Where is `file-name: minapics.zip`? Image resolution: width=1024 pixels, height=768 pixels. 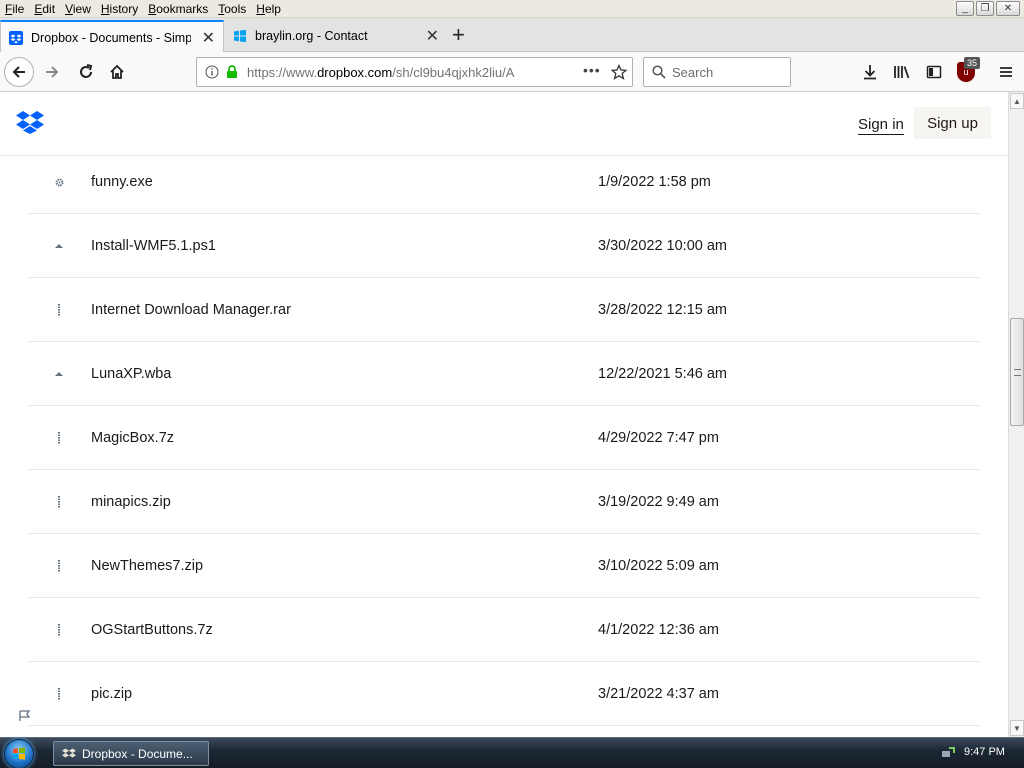
file-name: minapics.zip is located at coordinates (131, 502).